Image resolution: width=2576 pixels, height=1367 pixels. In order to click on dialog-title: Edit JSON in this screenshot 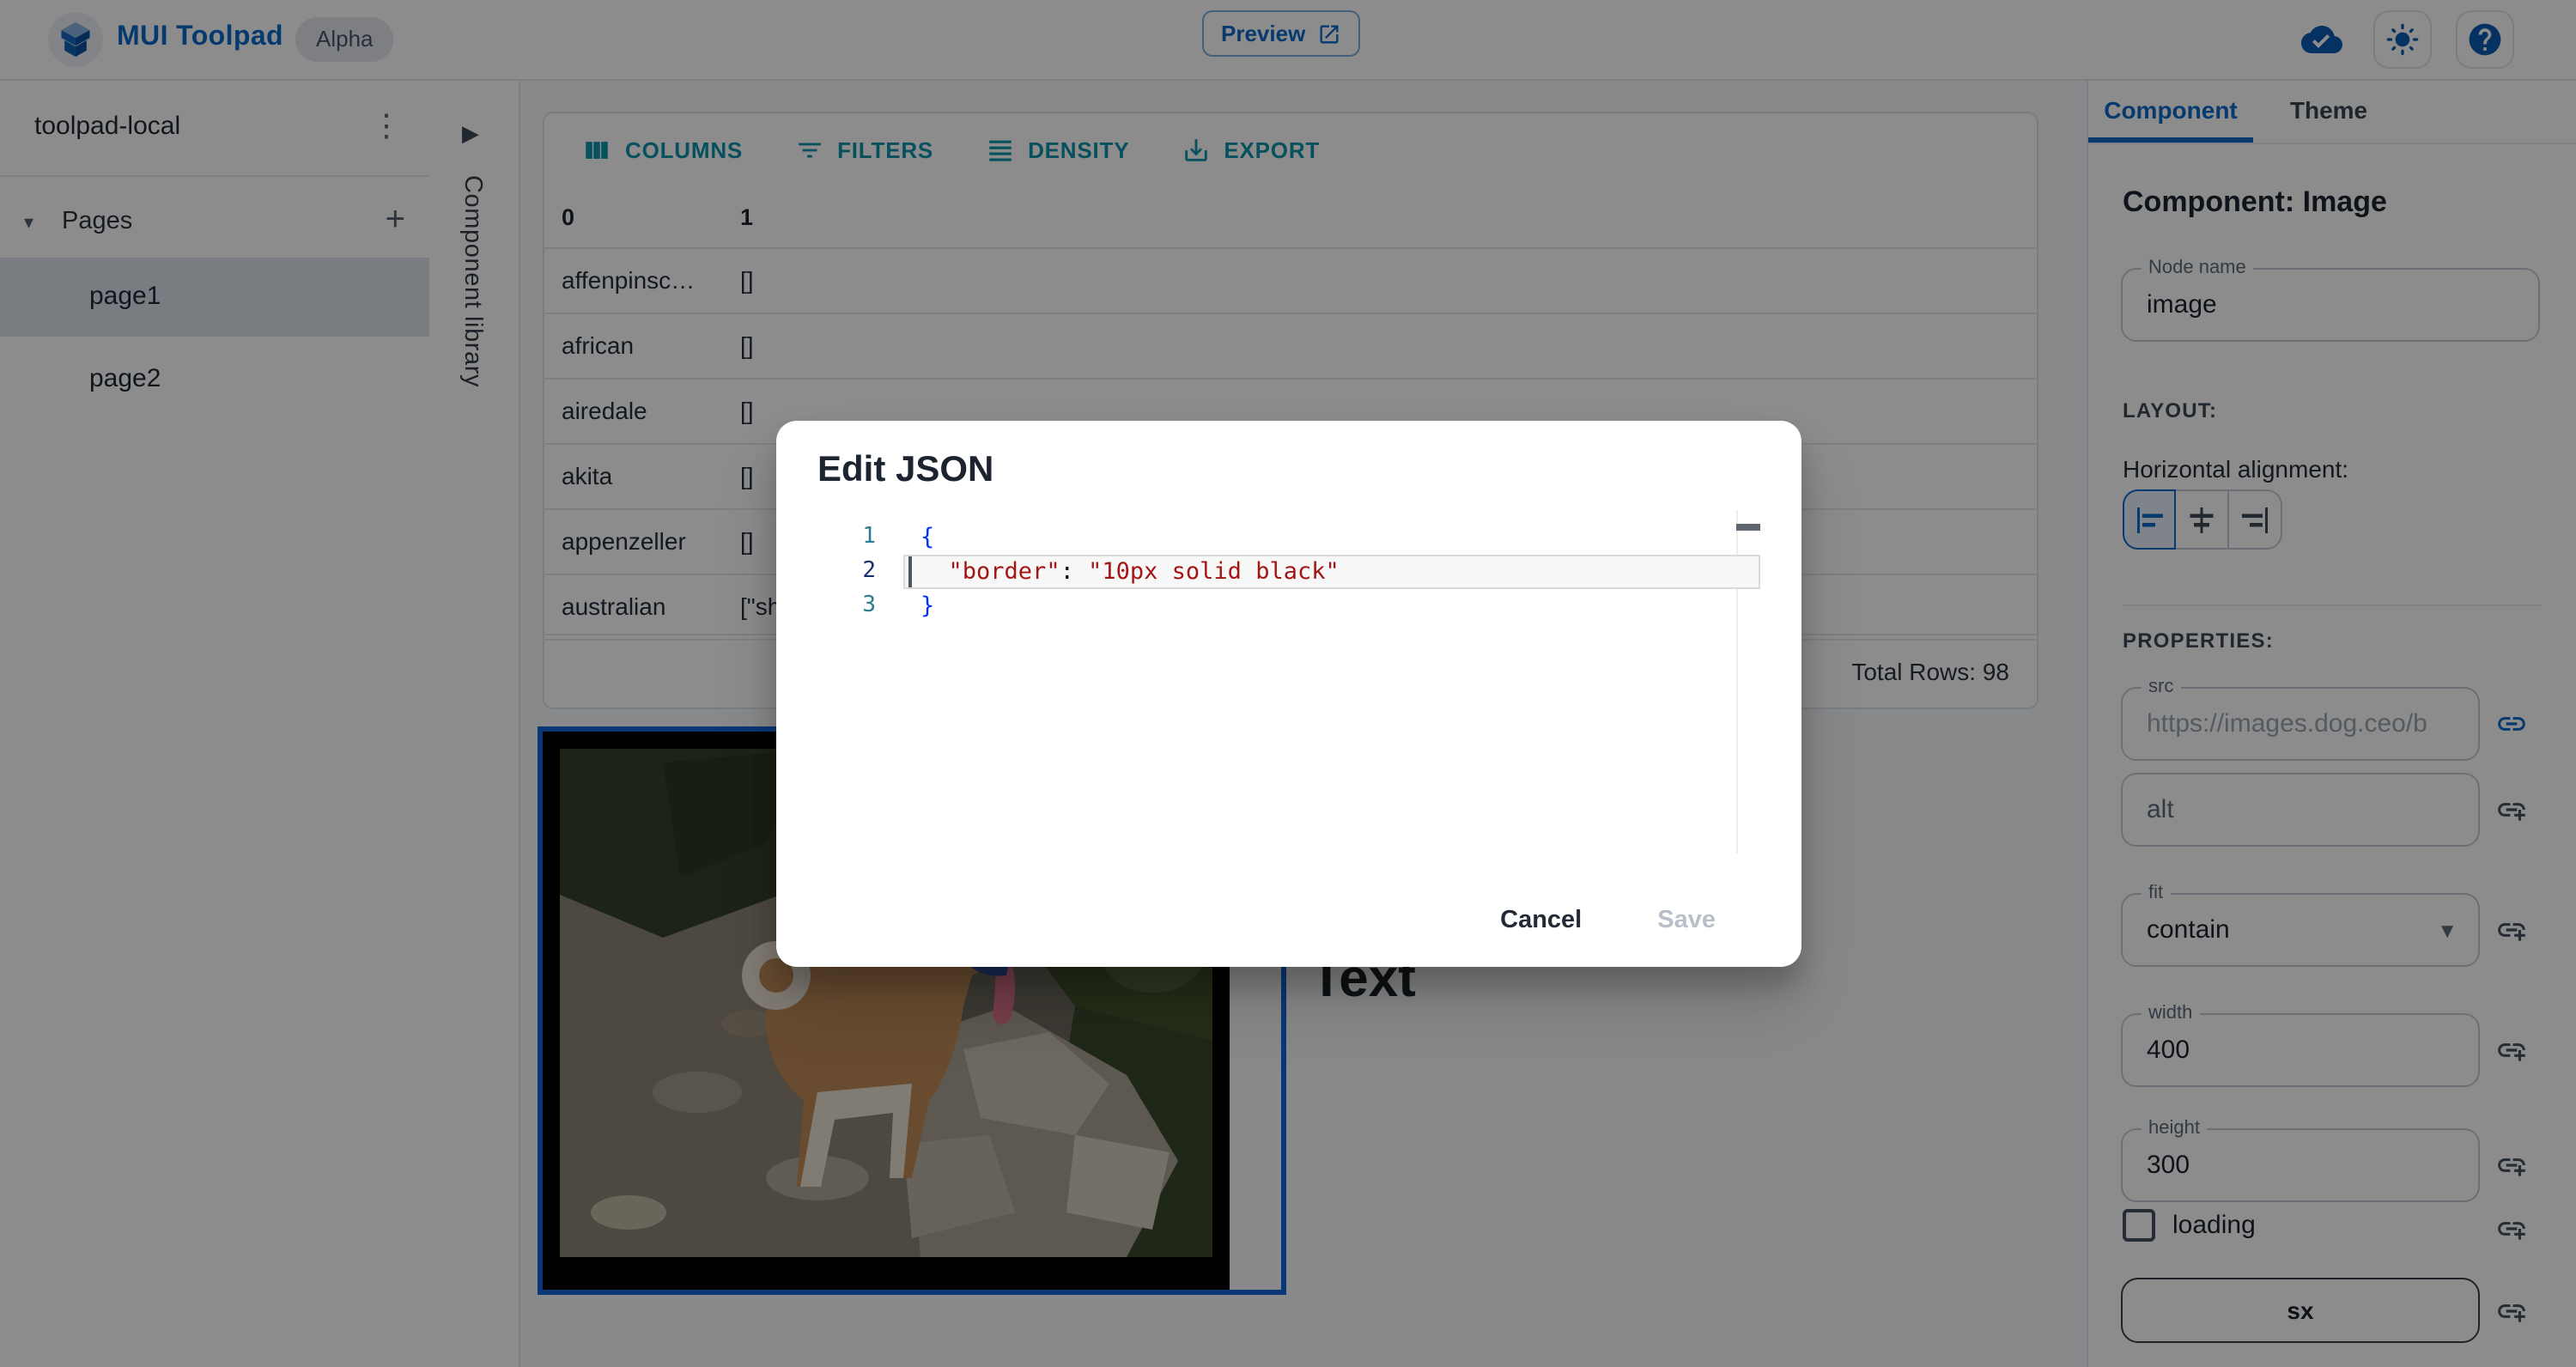, I will do `click(906, 469)`.